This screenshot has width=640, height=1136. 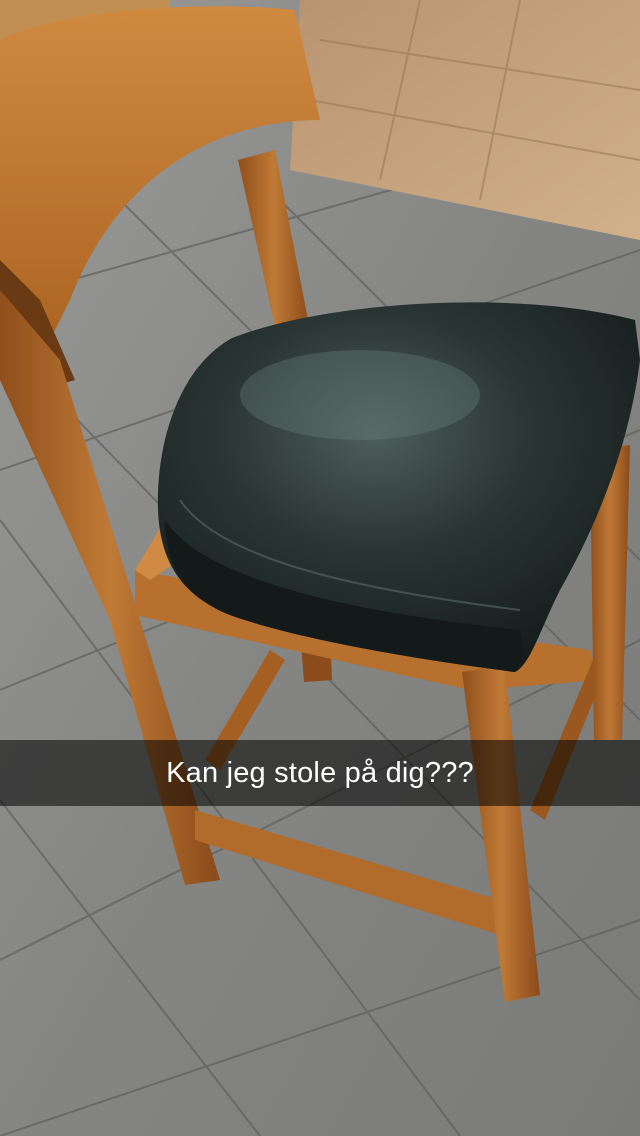 I want to click on snap-caption-bar: Kan jeg stole på dig???, so click(x=320, y=773).